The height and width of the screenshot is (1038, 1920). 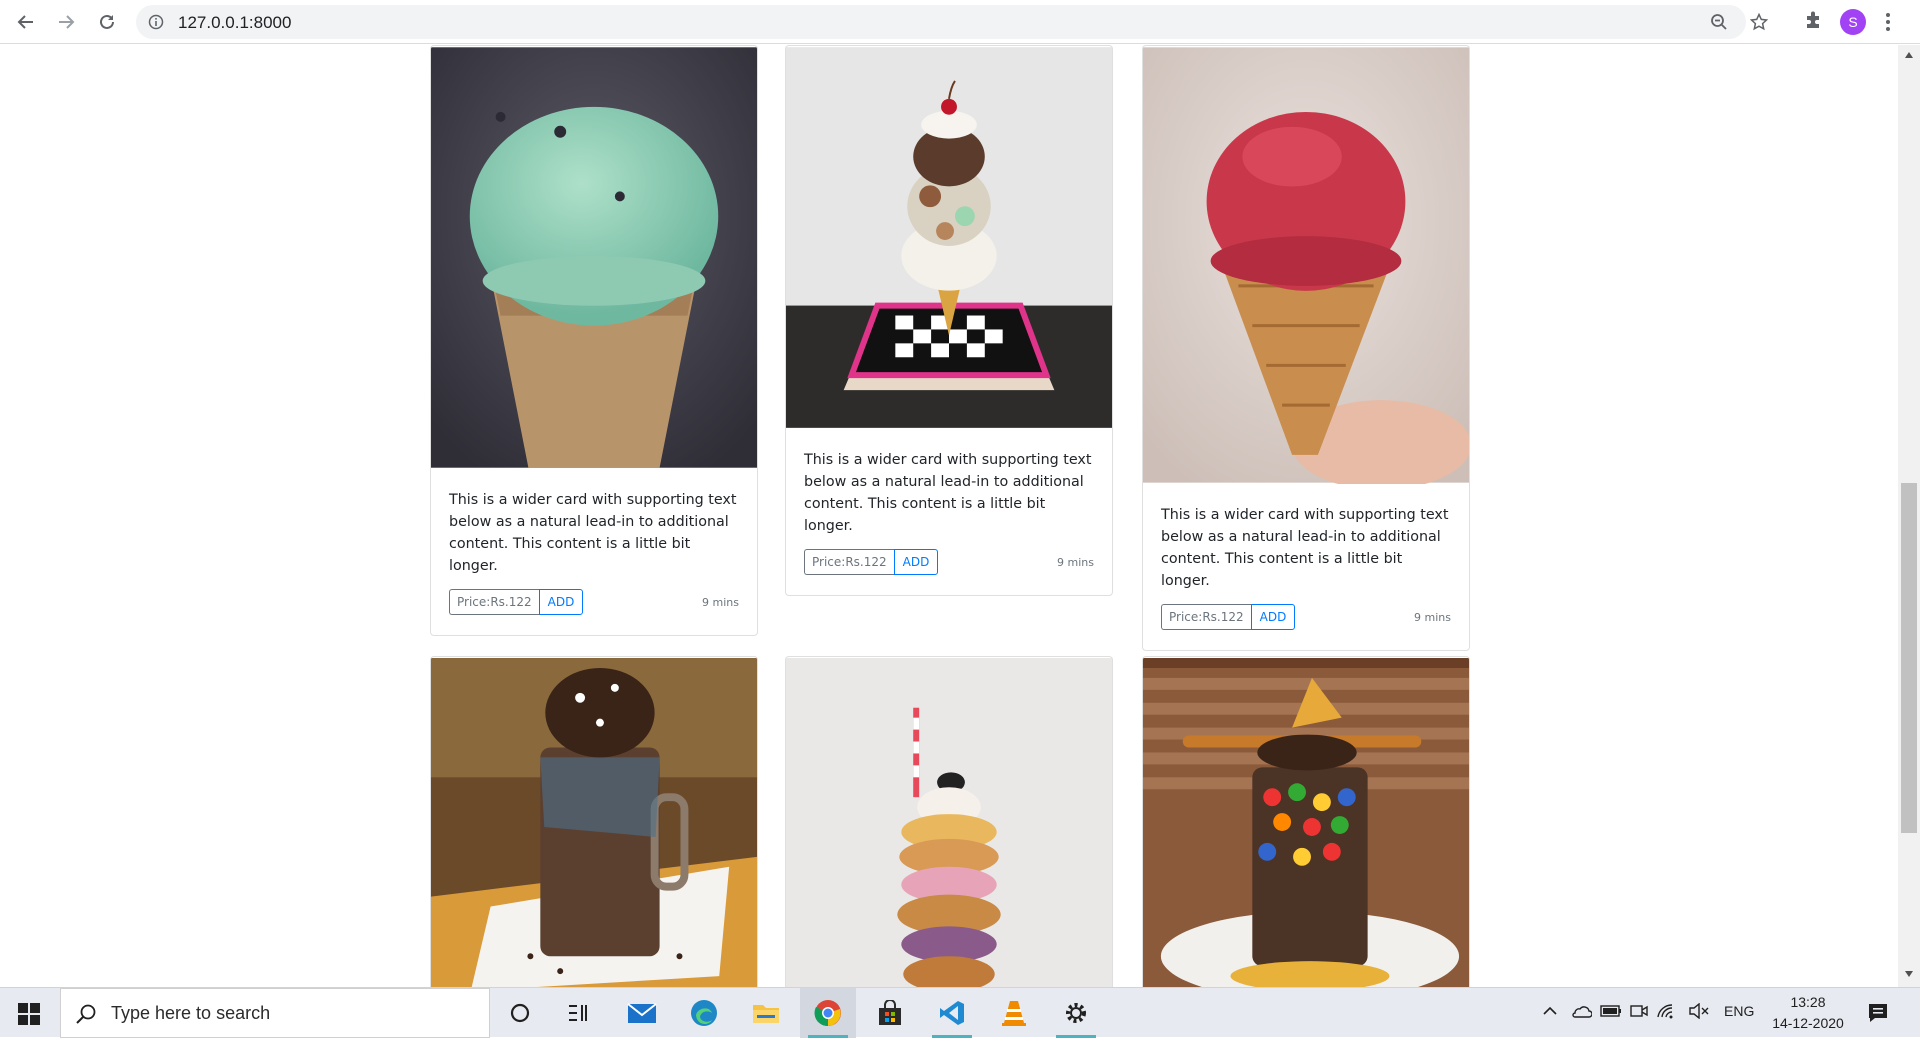 I want to click on store-app, so click(x=890, y=1013).